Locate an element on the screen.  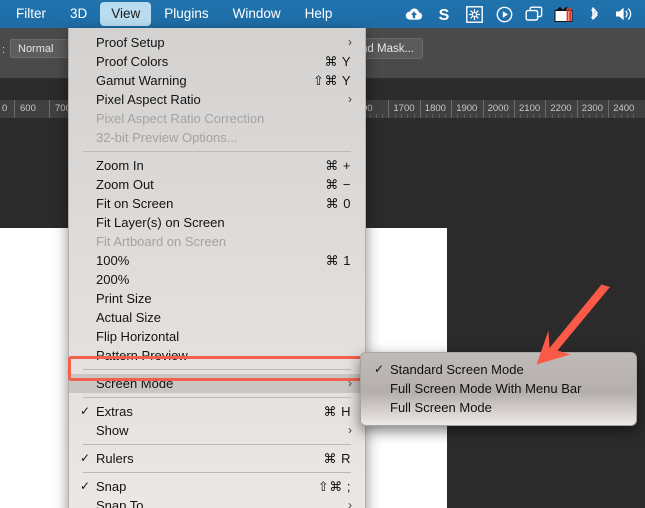
menu-item-print-size: Print Size is located at coordinates (217, 298).